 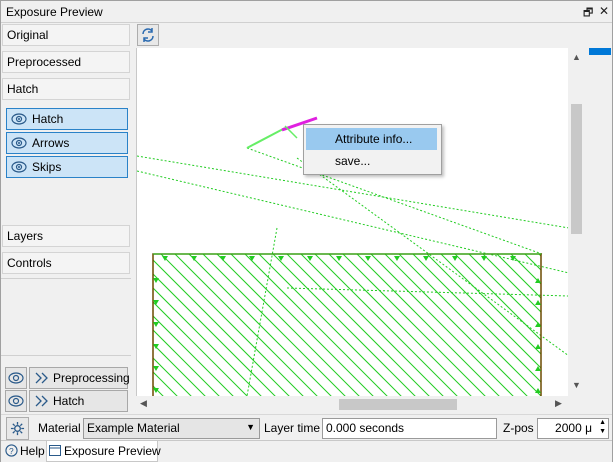 I want to click on spin-down-icon: ▼, so click(x=602, y=431).